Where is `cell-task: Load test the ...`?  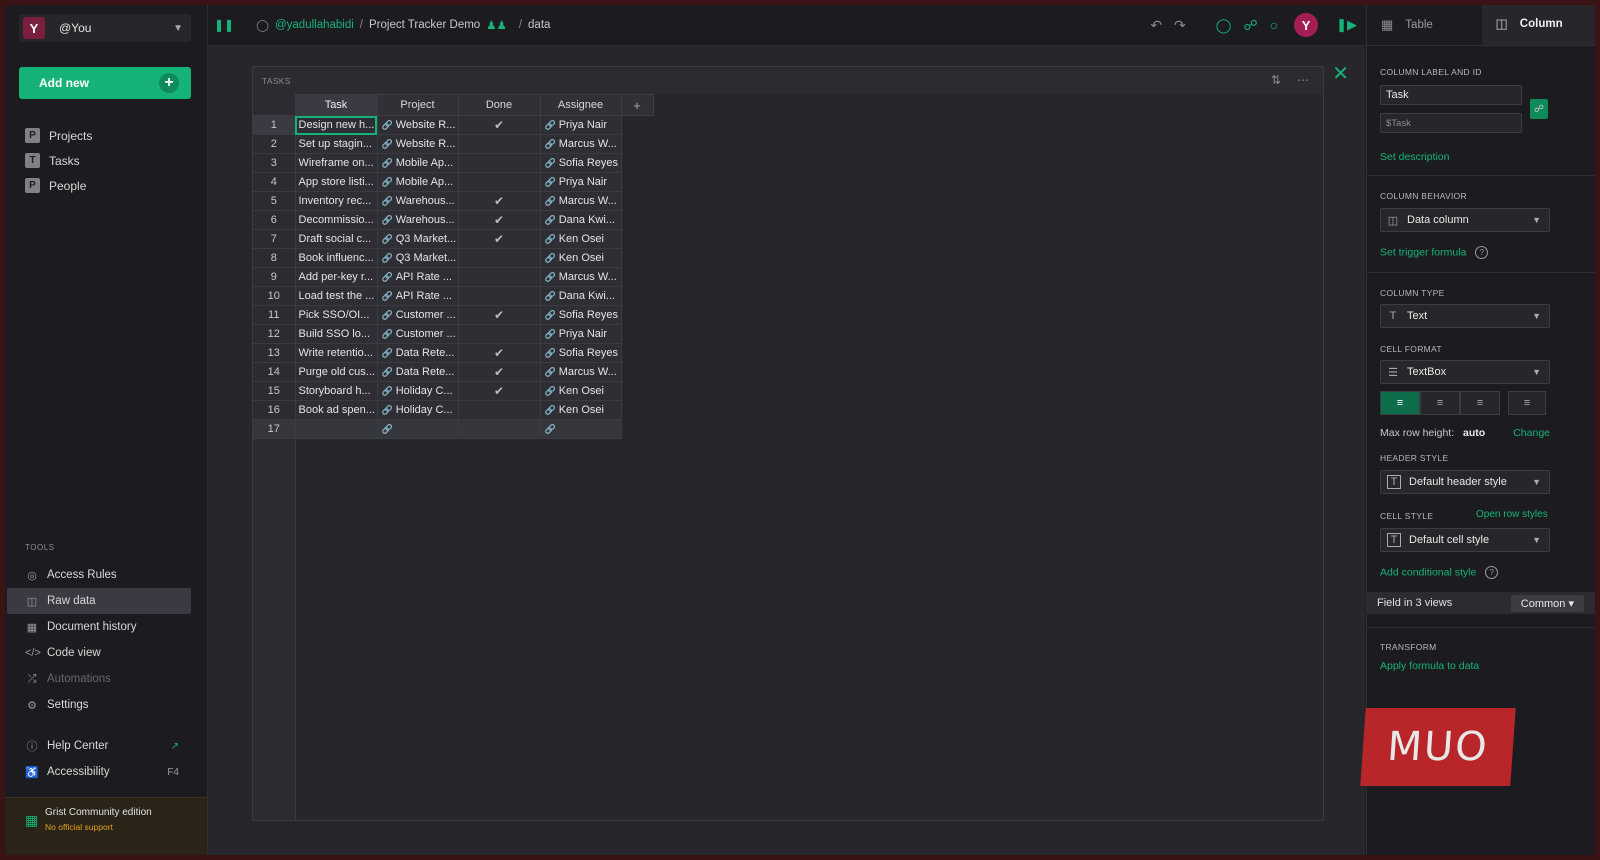 cell-task: Load test the ... is located at coordinates (336, 296).